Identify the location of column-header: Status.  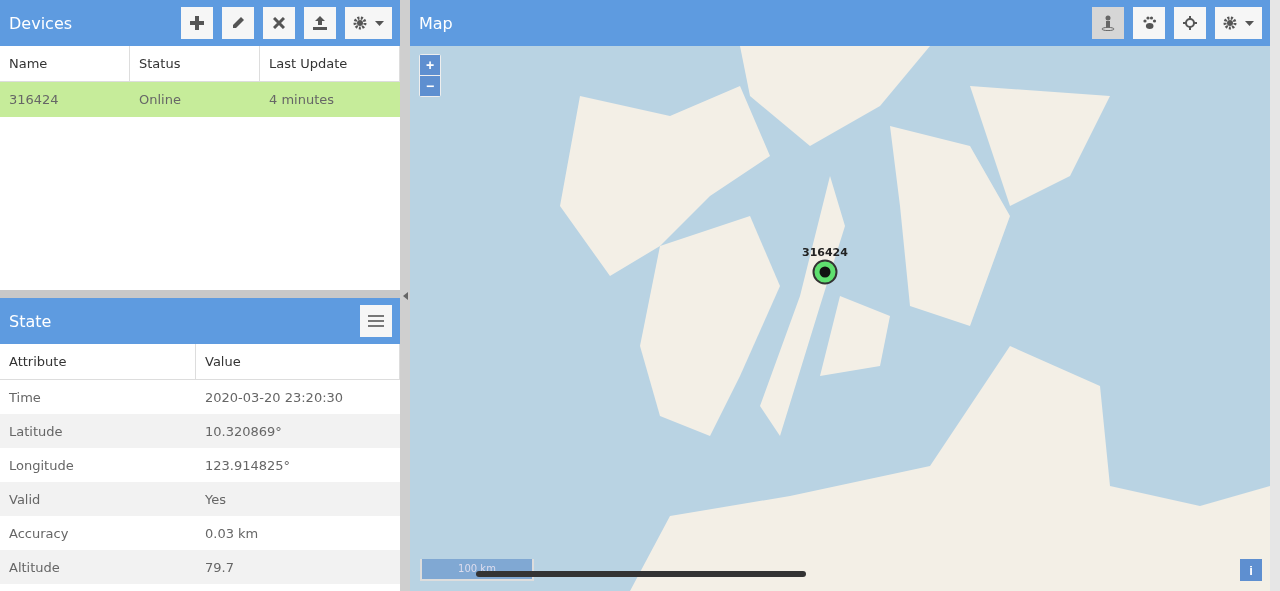
(195, 63).